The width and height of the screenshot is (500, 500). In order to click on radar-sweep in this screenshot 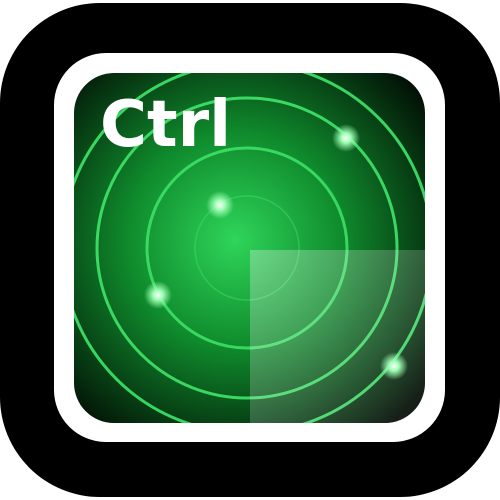, I will do `click(337, 336)`.